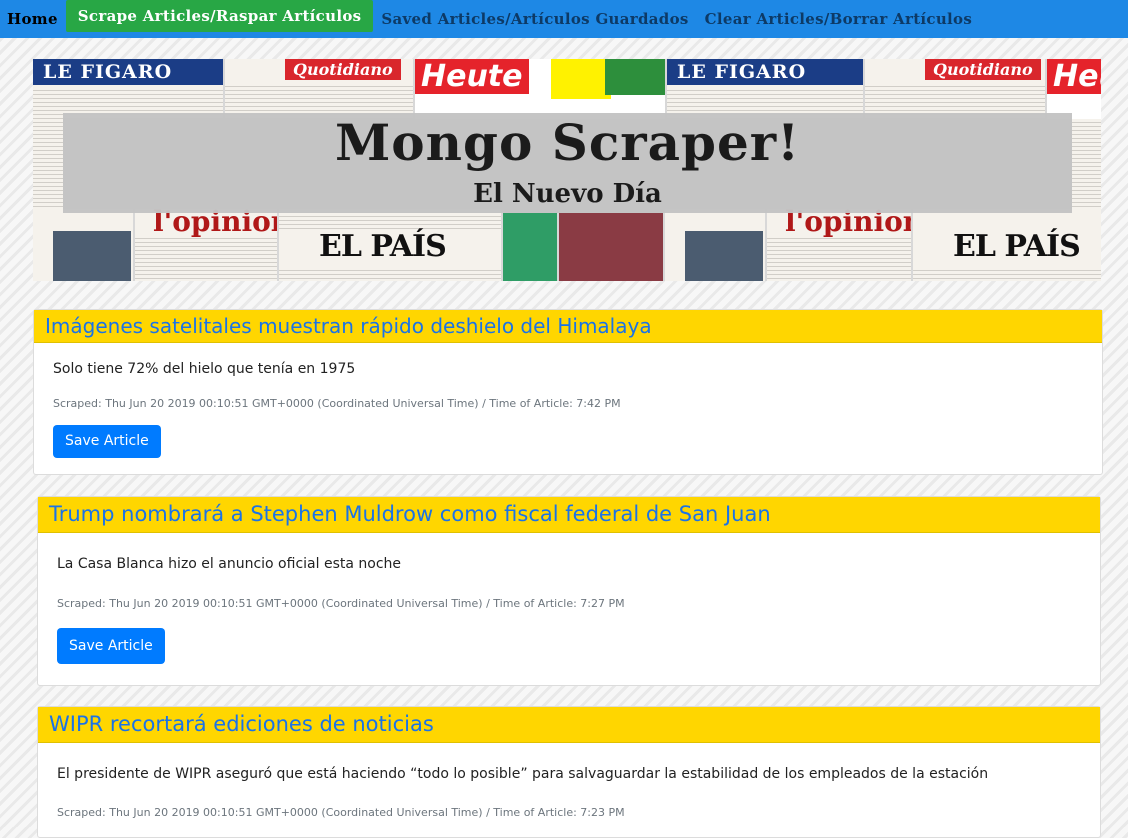 The width and height of the screenshot is (1128, 838). Describe the element at coordinates (838, 19) in the screenshot. I see `nav-clear-articles-link: Clear Articles/Borrar Artículos` at that location.